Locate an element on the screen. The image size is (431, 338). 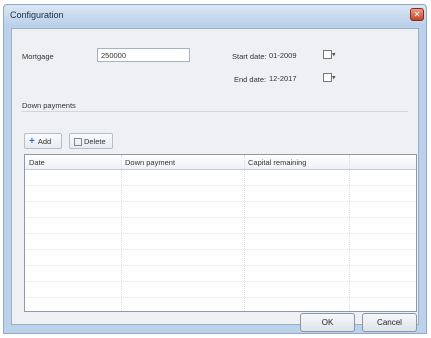
start-date-picker-button: ▾ is located at coordinates (330, 55).